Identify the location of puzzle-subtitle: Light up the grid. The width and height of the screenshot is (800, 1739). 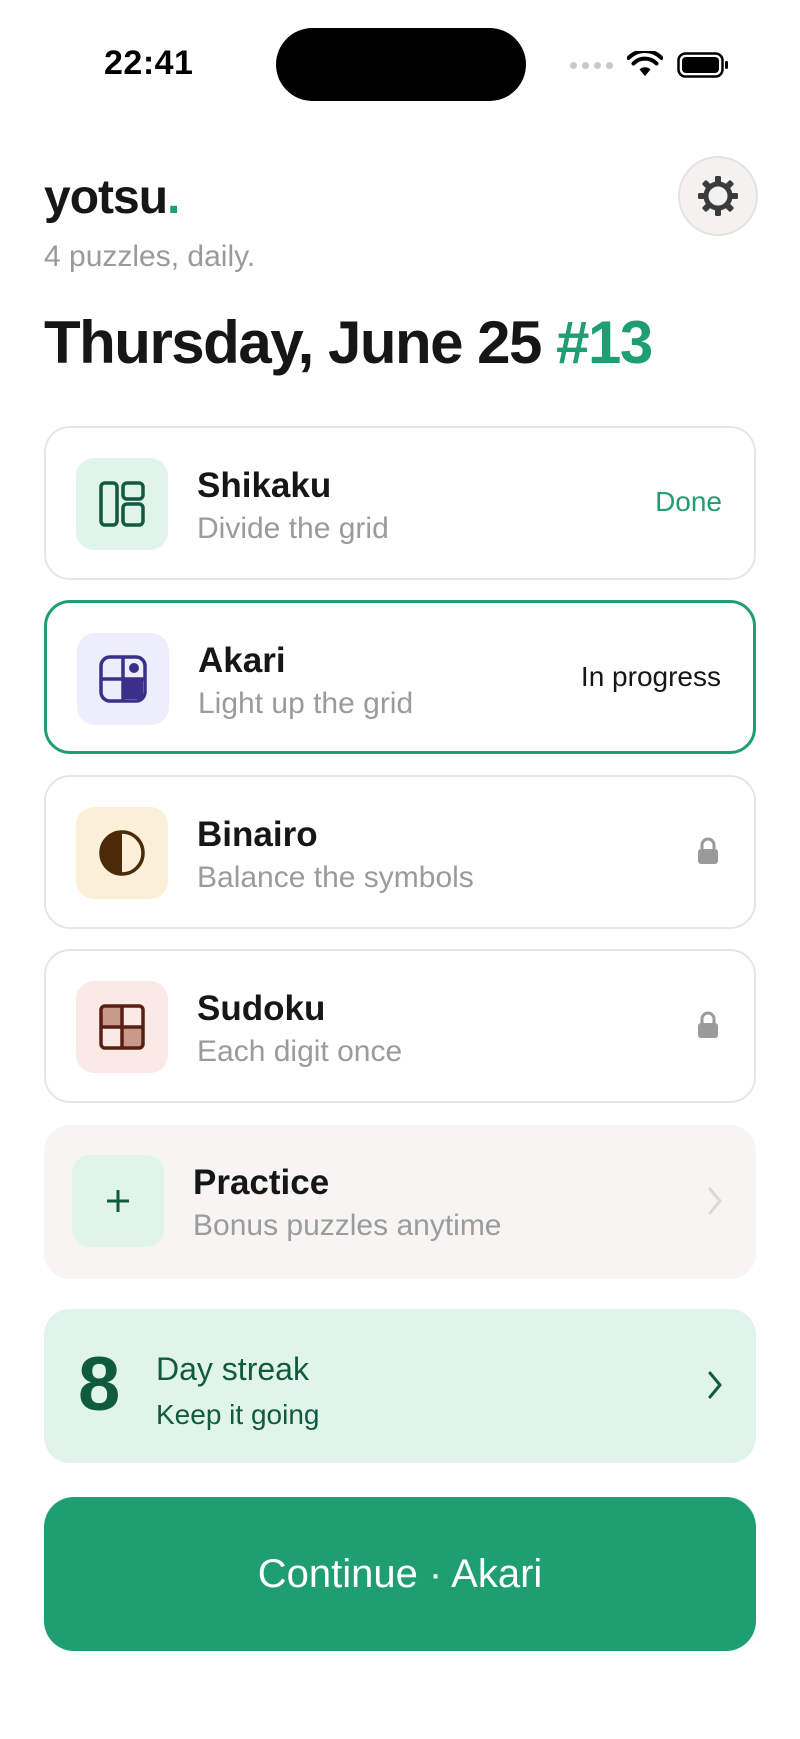
(306, 703).